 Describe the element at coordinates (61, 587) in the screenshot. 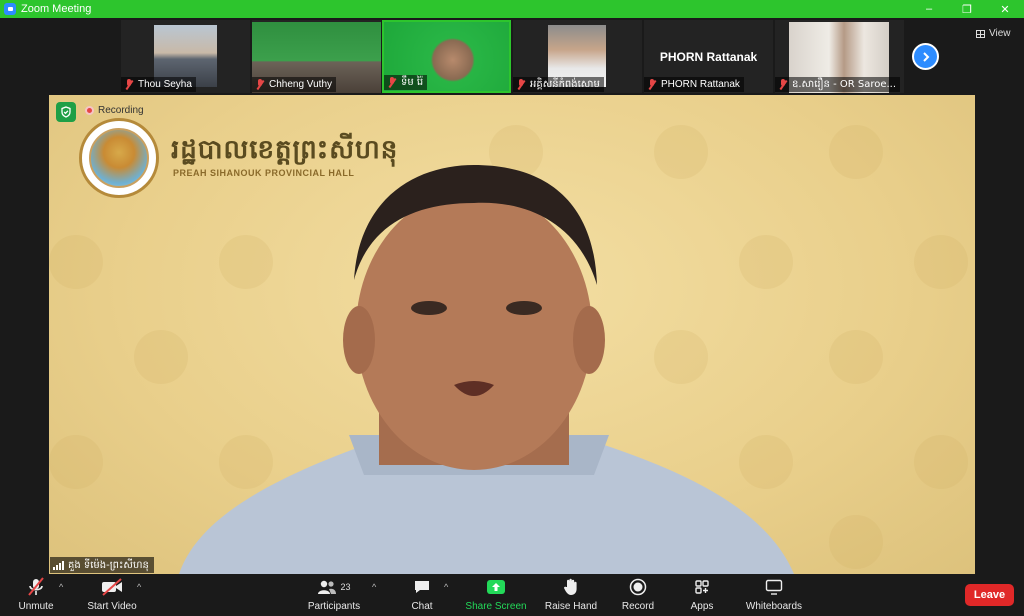

I see `audio-options-caret: ^` at that location.